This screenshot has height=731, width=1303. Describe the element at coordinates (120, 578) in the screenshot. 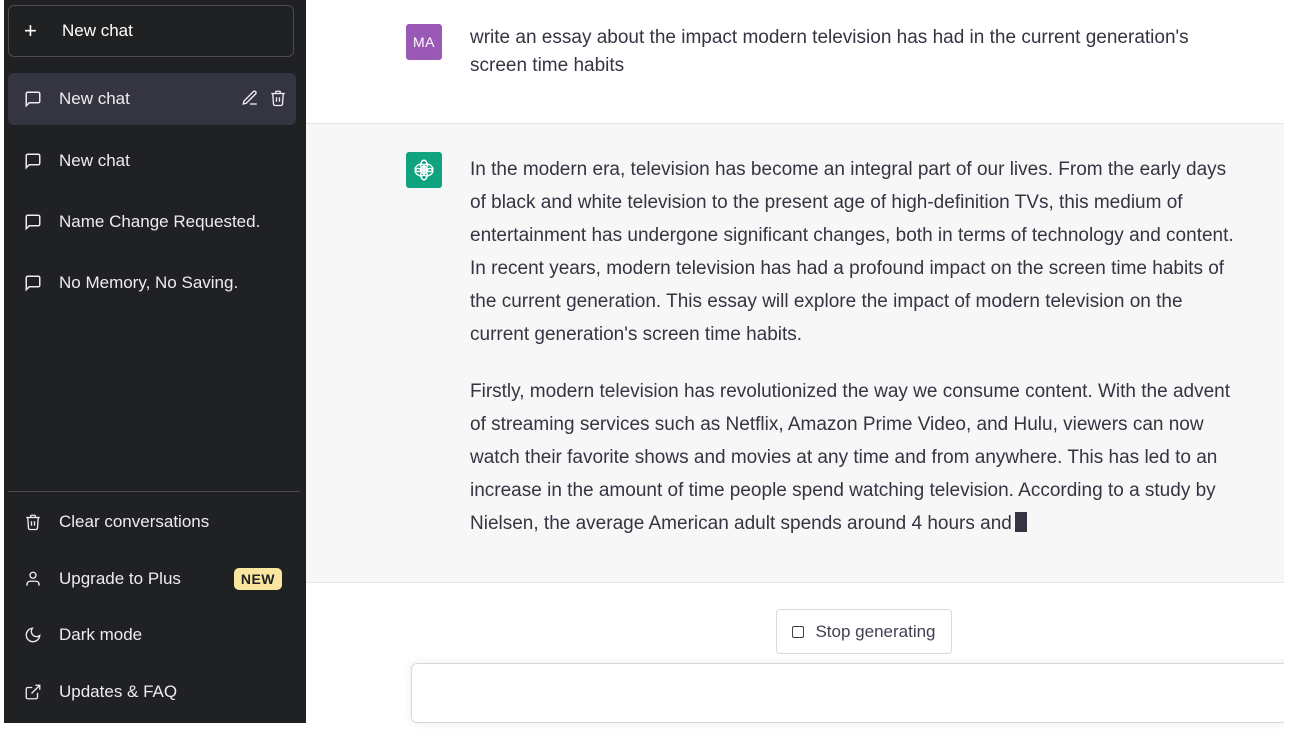

I see `upgrade-label: Upgrade to Plus` at that location.